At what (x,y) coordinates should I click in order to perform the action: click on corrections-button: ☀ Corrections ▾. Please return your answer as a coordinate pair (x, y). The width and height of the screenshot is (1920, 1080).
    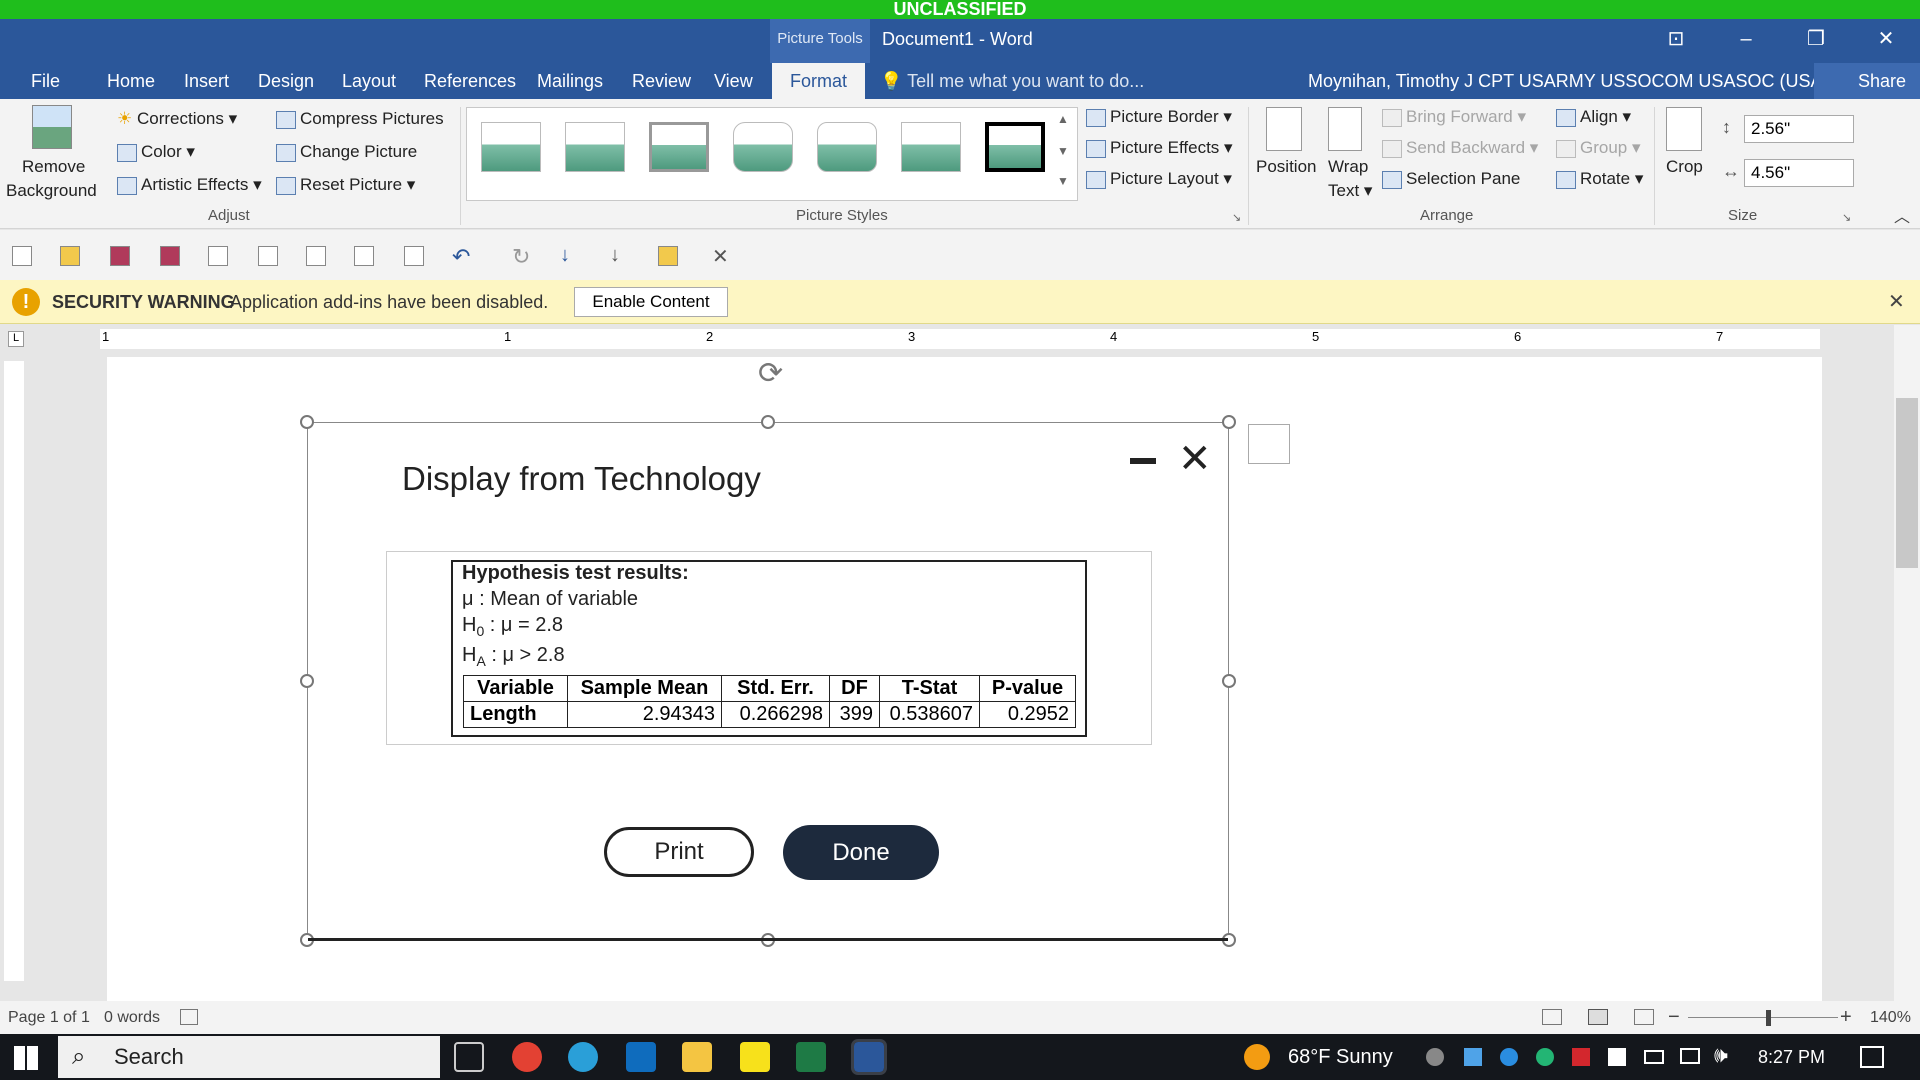
    Looking at the image, I should click on (177, 119).